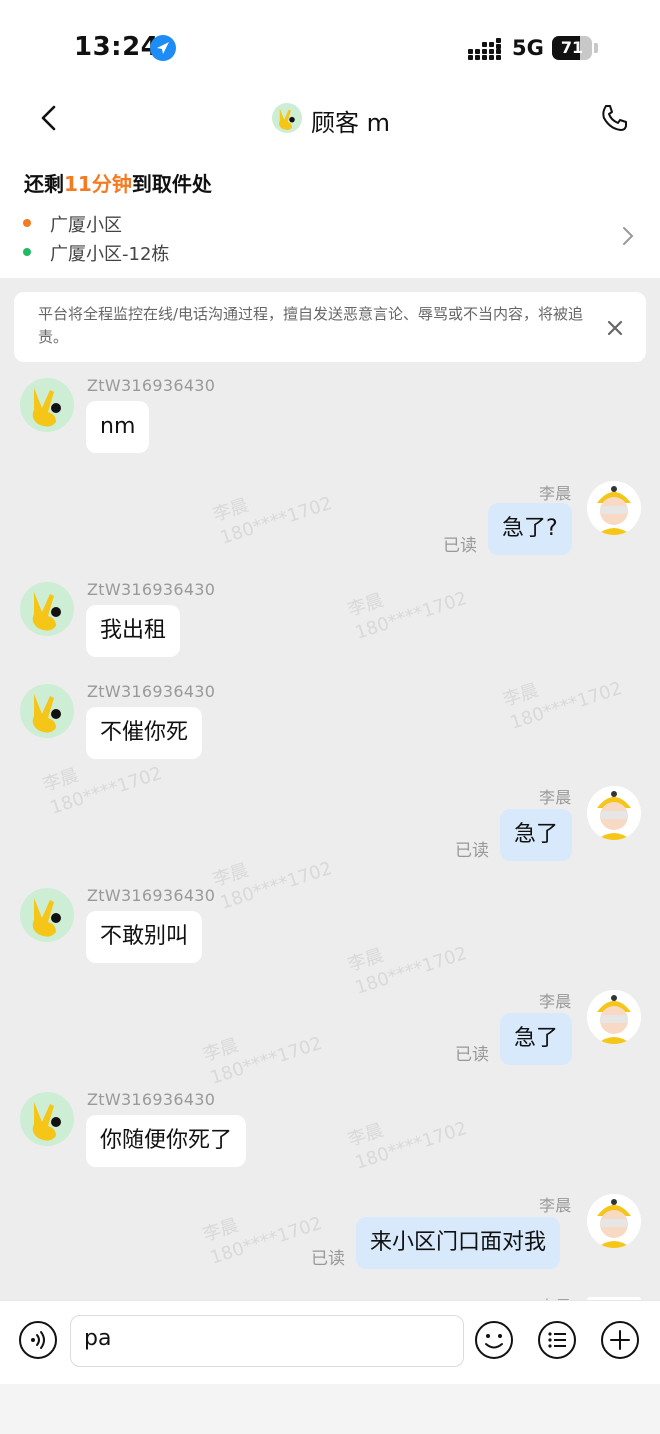 This screenshot has width=660, height=1434. What do you see at coordinates (458, 1243) in the screenshot?
I see `message-bubble: 来小区门口面对我` at bounding box center [458, 1243].